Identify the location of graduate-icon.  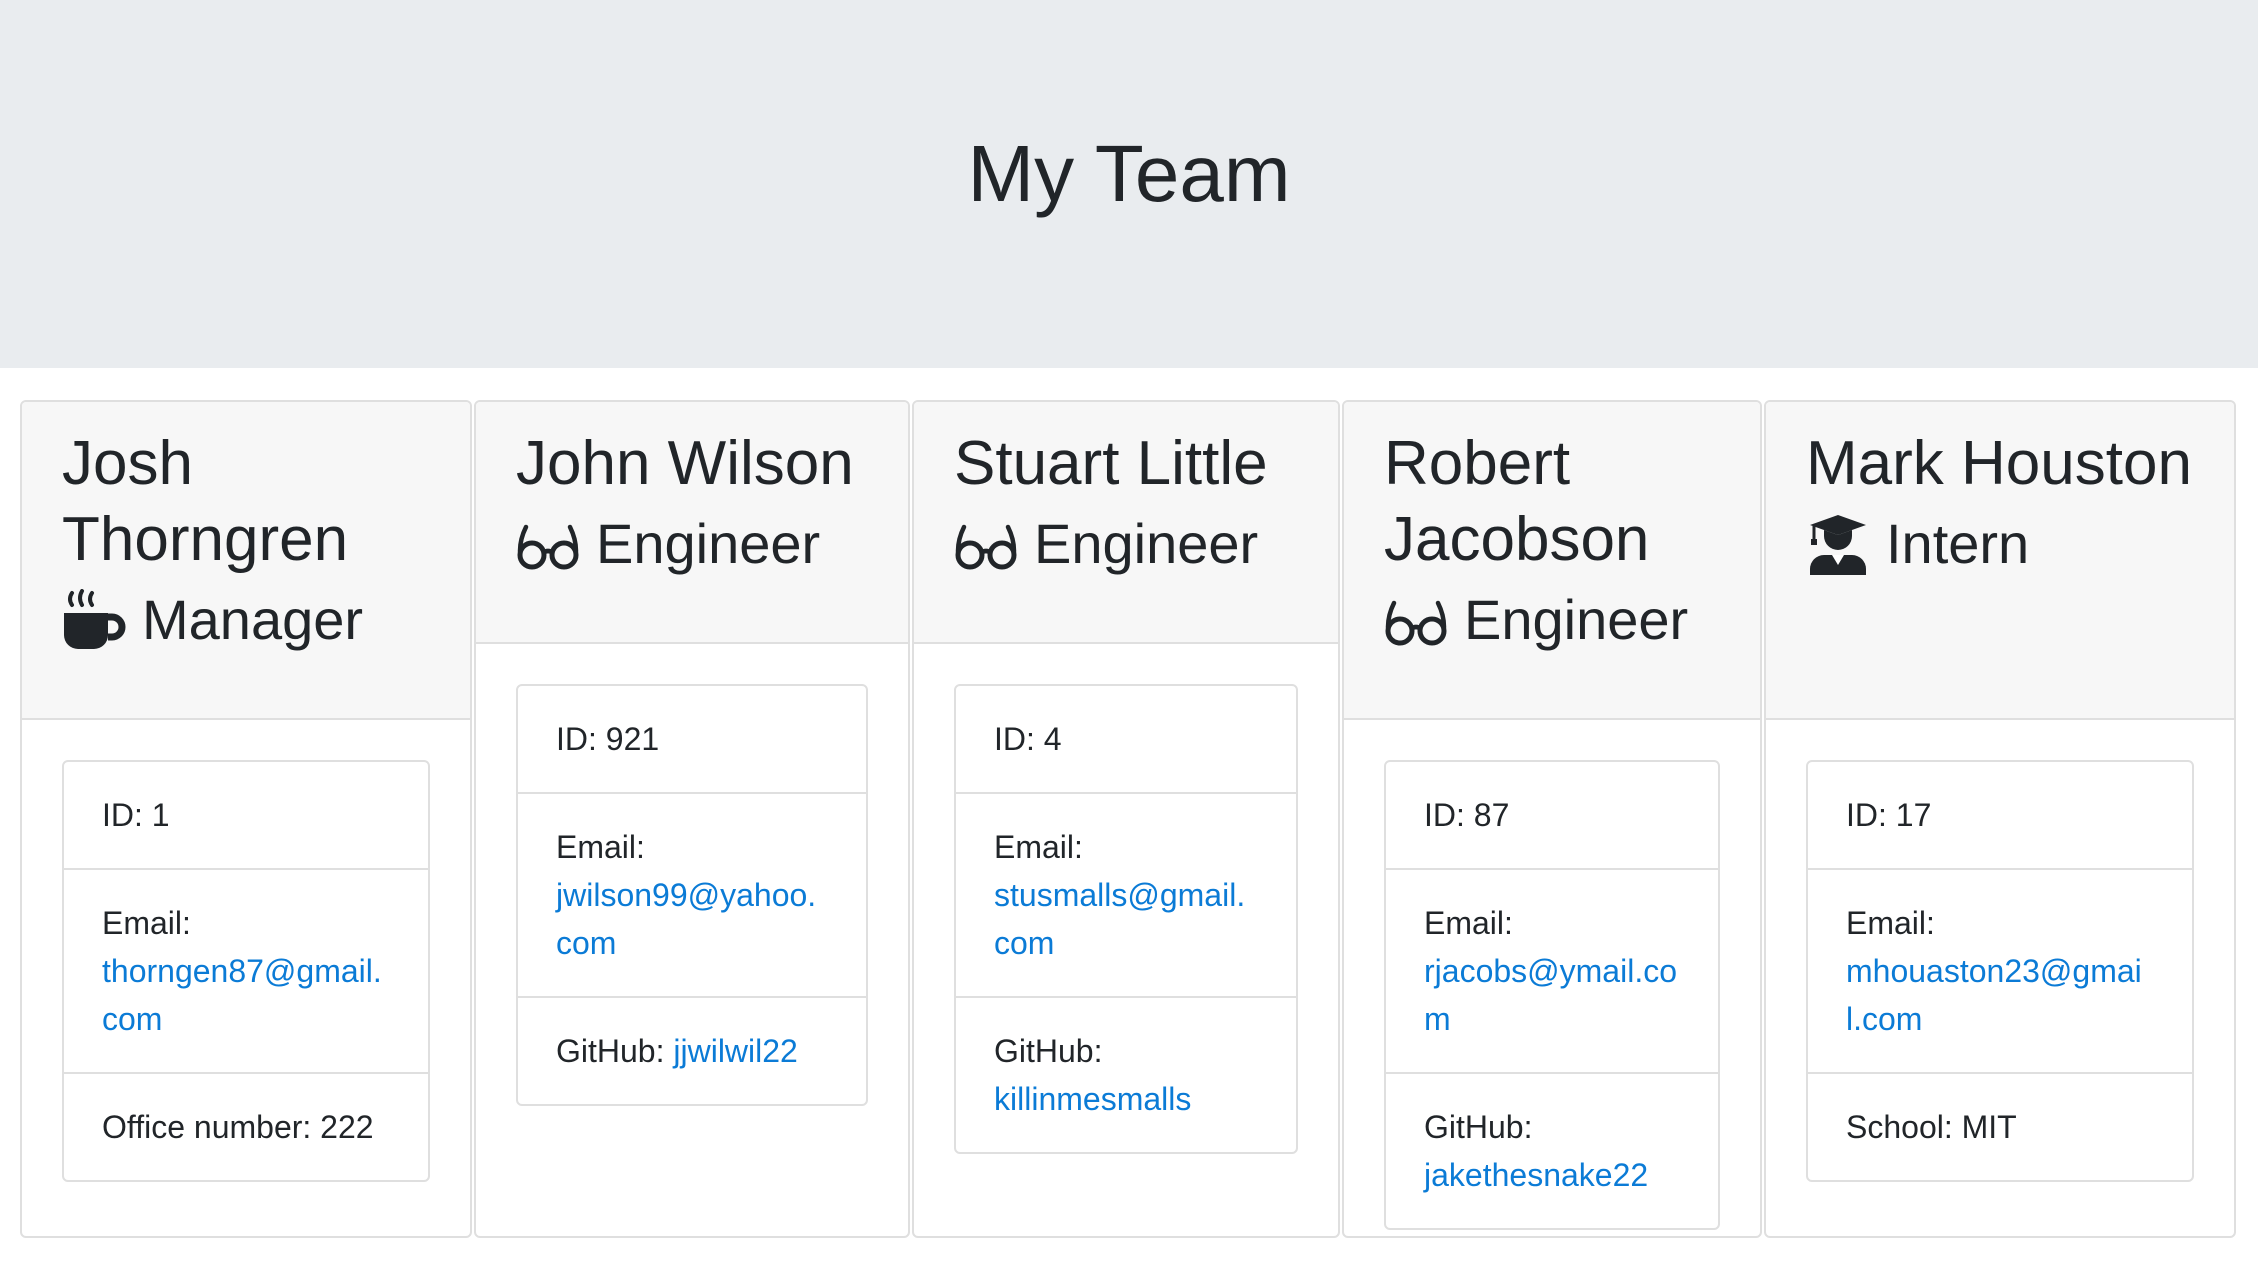
(1838, 544).